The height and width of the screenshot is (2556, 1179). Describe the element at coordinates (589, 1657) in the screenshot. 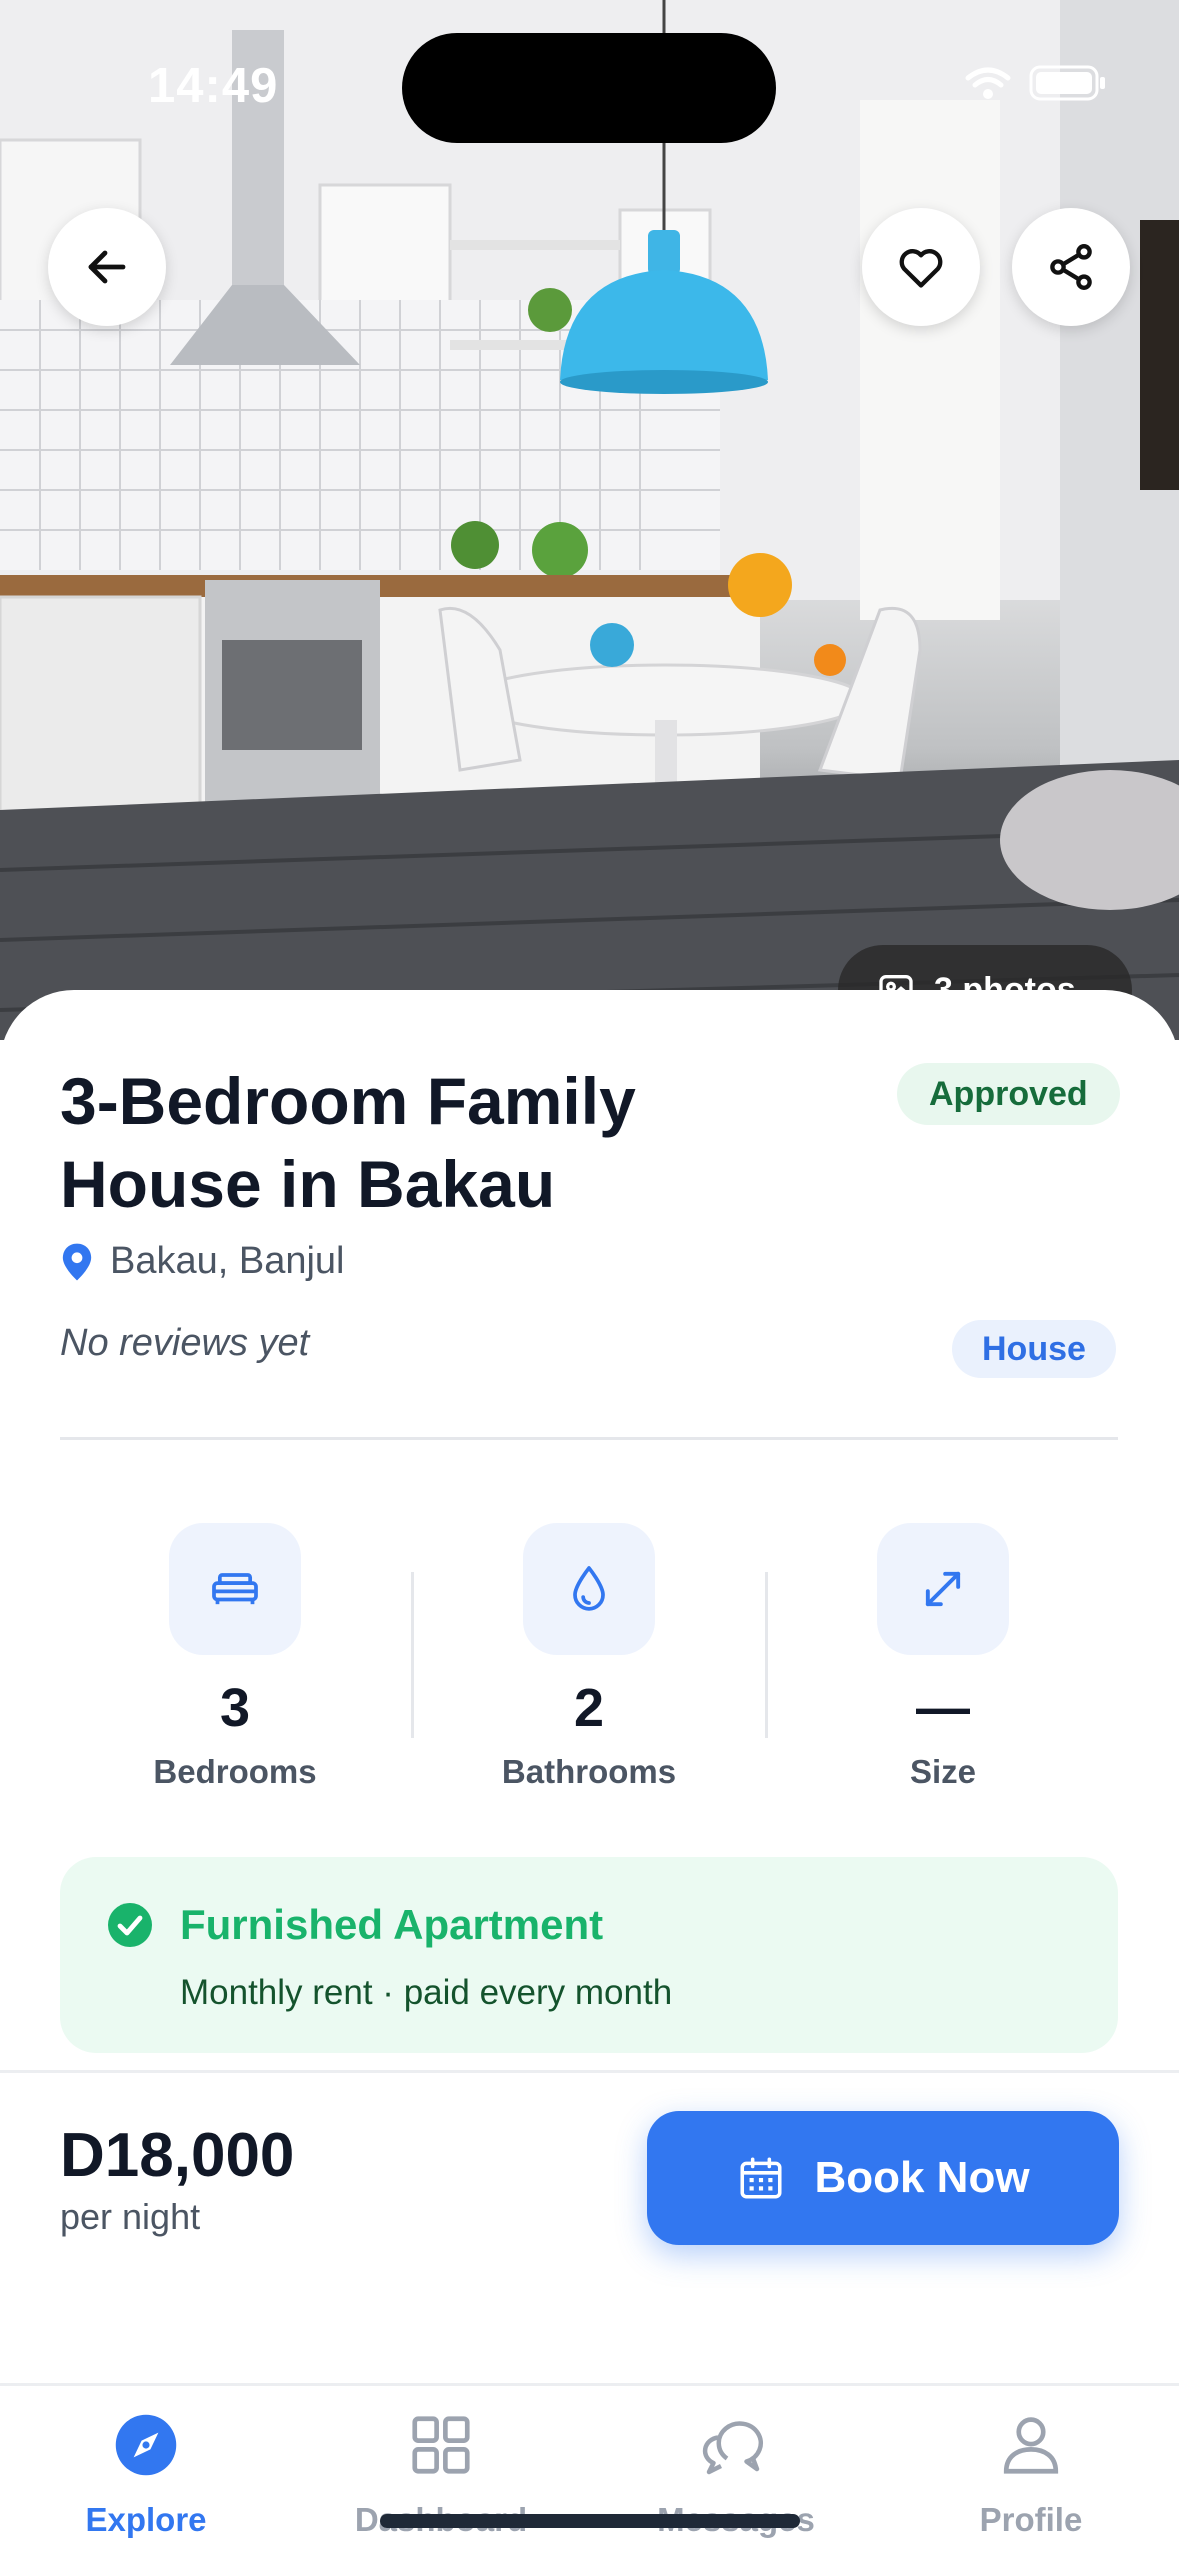

I see `stat-bathrooms: 2 Bathrooms` at that location.